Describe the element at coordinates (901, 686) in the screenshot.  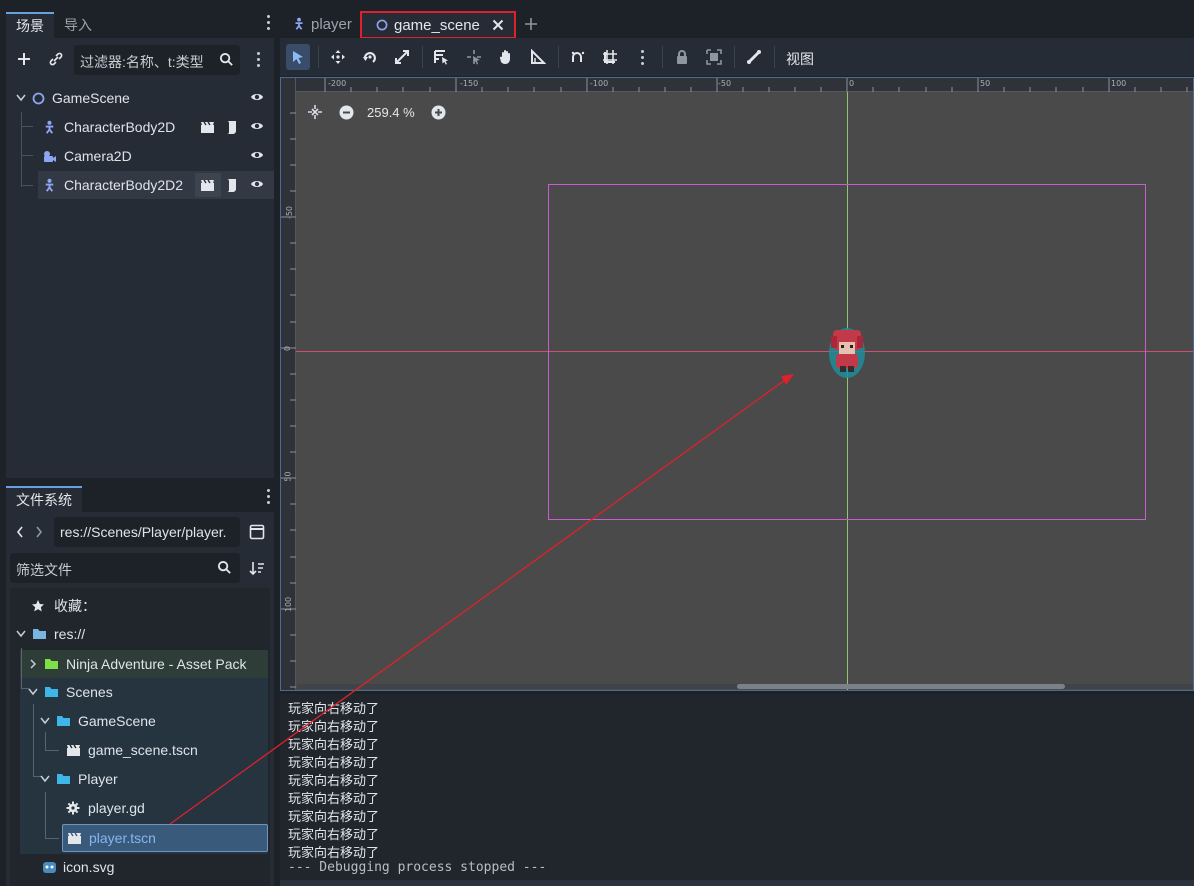
I see `horizontal-scrollbar` at that location.